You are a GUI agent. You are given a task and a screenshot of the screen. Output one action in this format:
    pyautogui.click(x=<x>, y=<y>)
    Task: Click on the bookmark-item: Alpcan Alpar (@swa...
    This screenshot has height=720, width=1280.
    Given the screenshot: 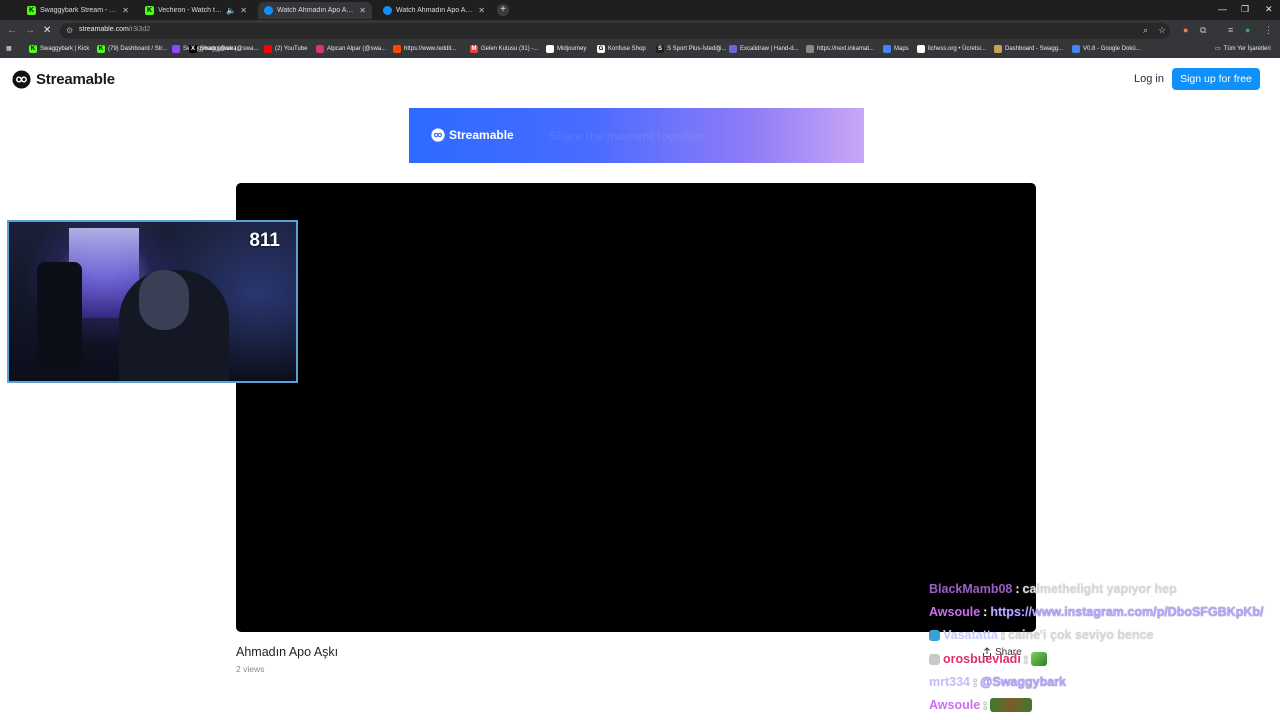 What is the action you would take?
    pyautogui.click(x=351, y=49)
    